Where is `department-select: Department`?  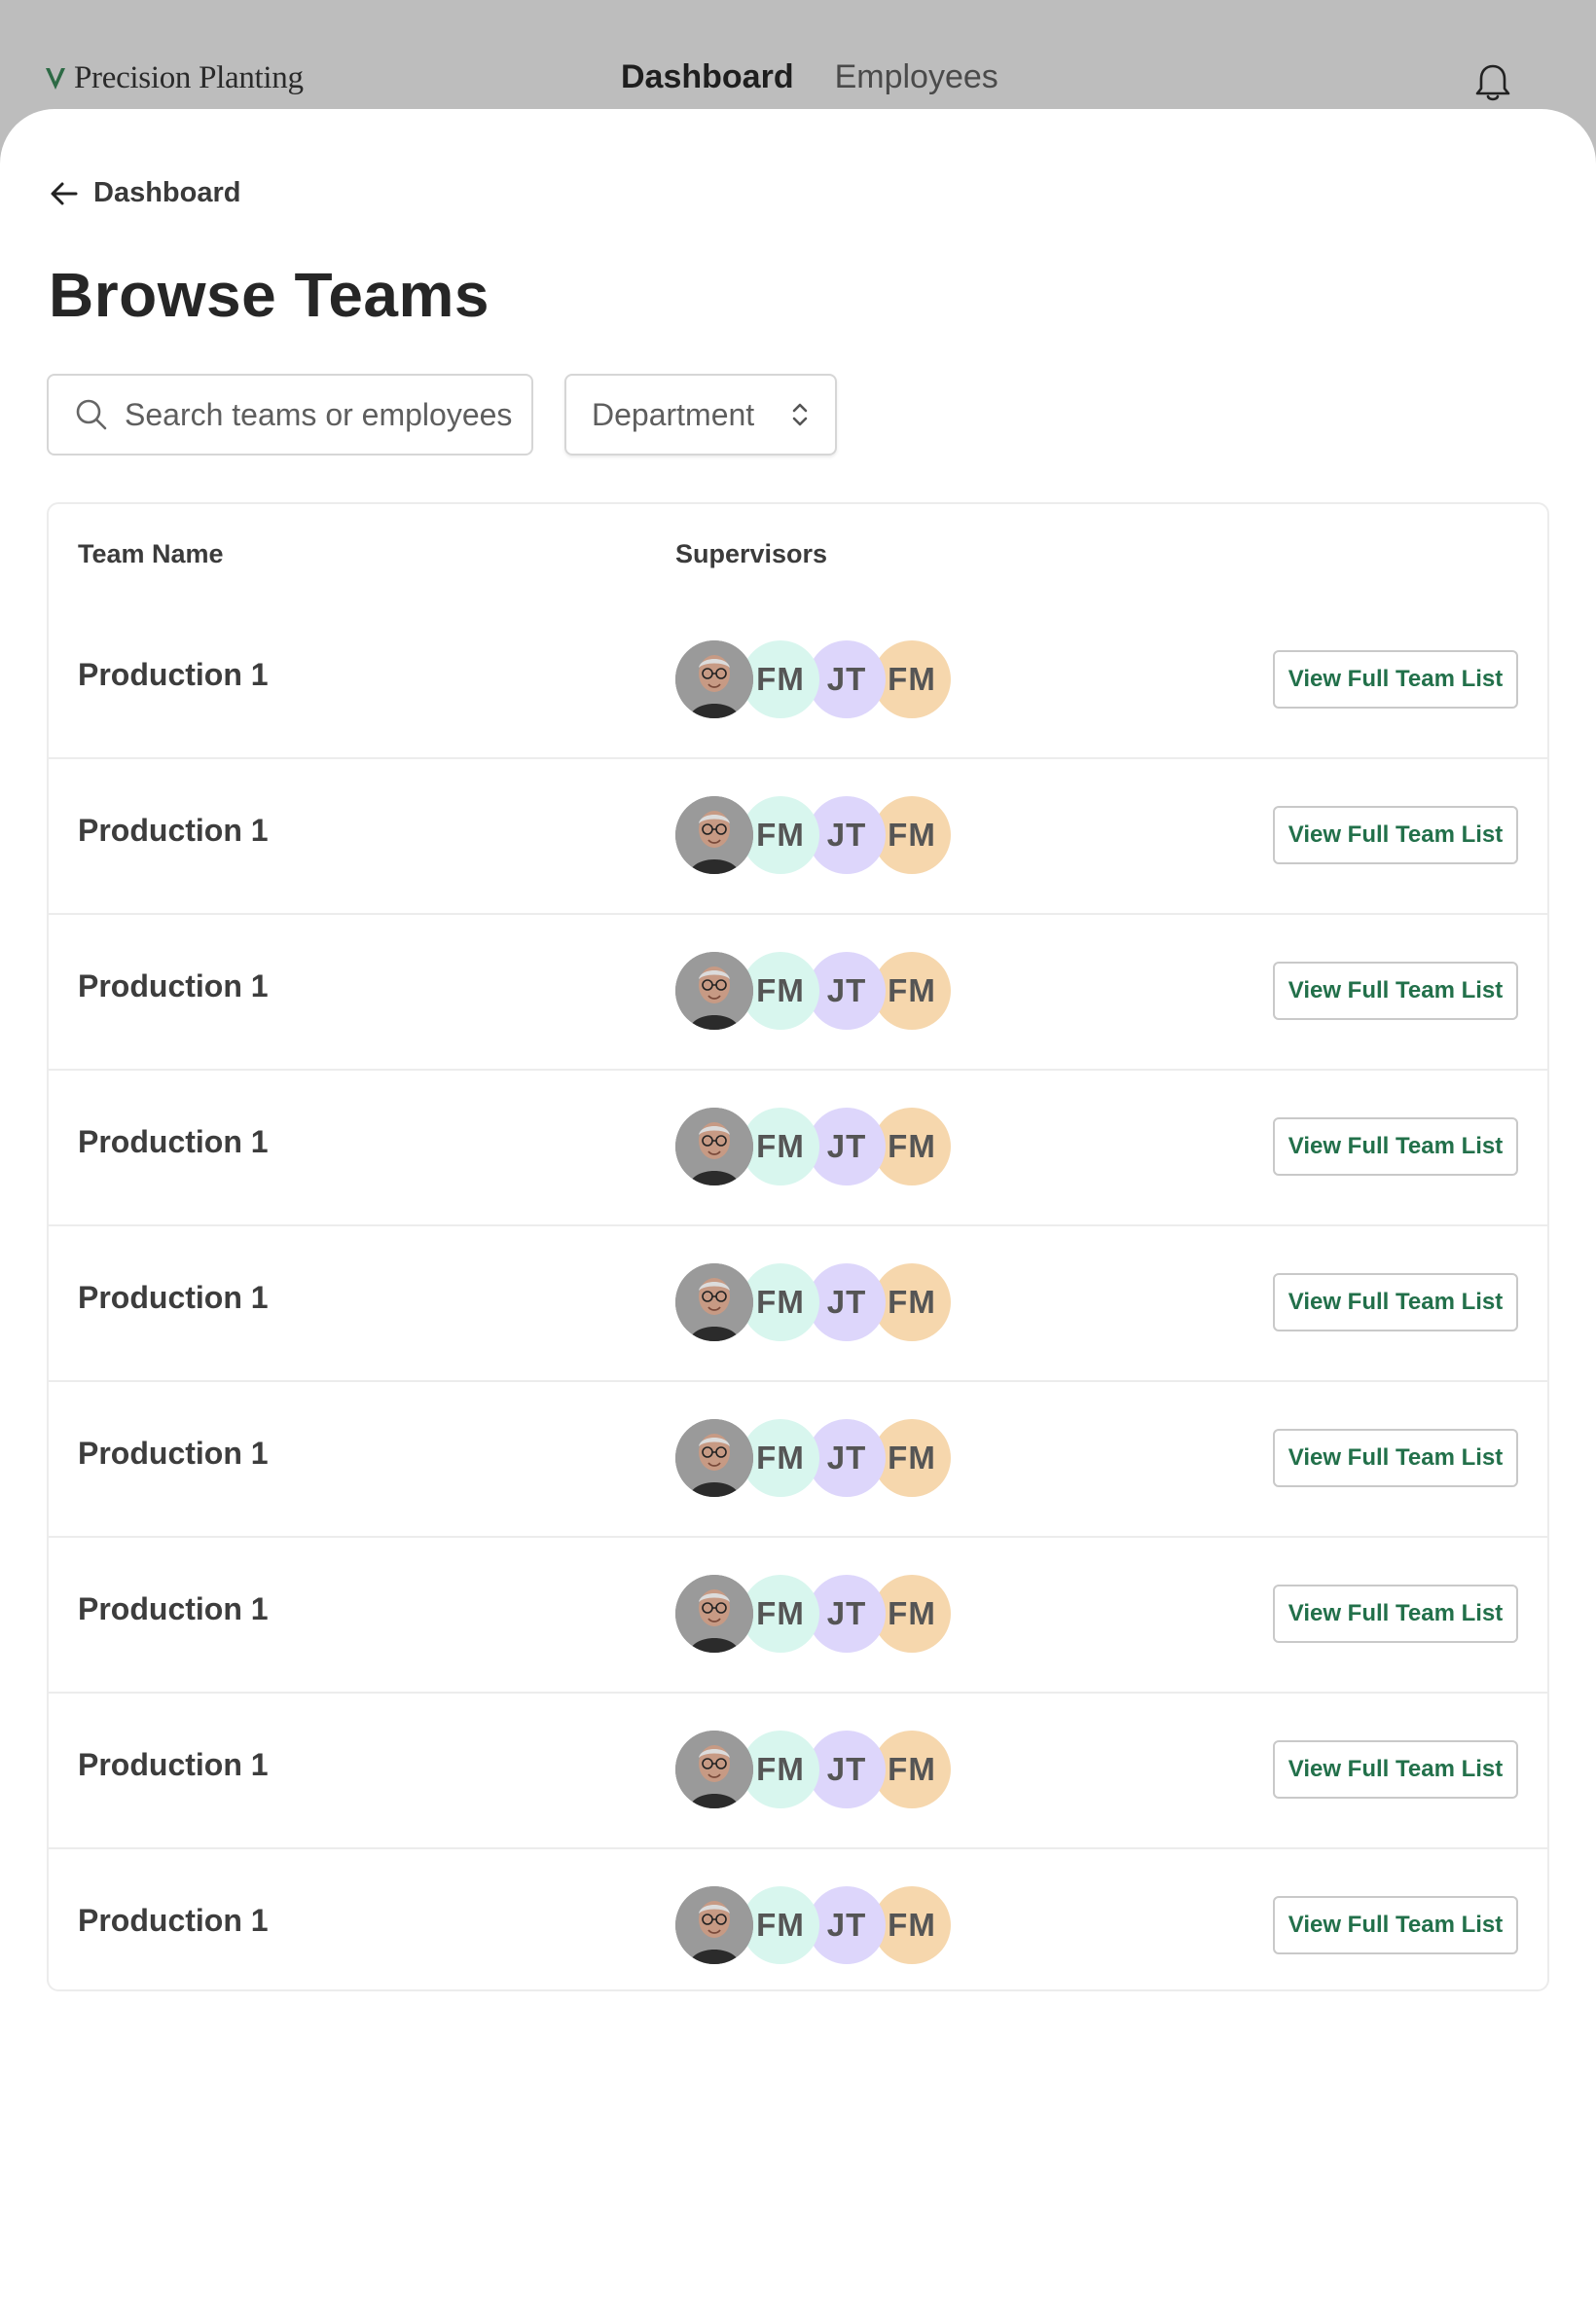 department-select: Department is located at coordinates (700, 415).